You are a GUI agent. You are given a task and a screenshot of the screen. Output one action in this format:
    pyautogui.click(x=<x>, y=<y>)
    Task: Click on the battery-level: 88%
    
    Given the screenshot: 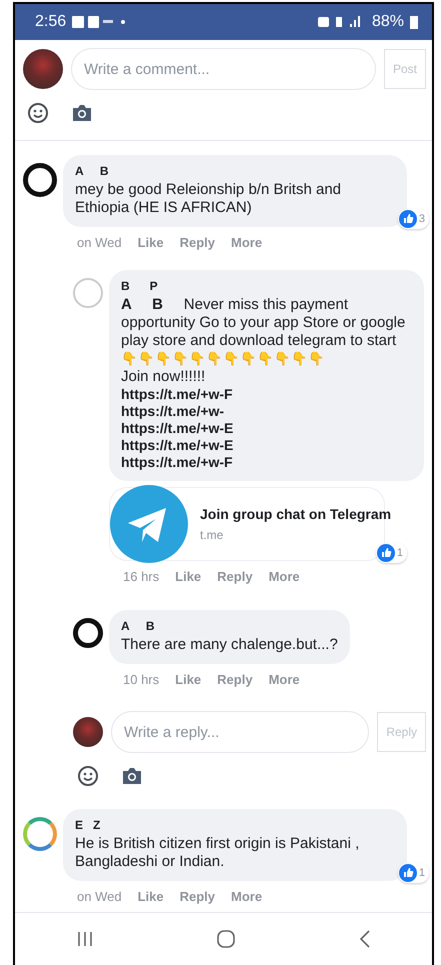 What is the action you would take?
    pyautogui.click(x=388, y=22)
    